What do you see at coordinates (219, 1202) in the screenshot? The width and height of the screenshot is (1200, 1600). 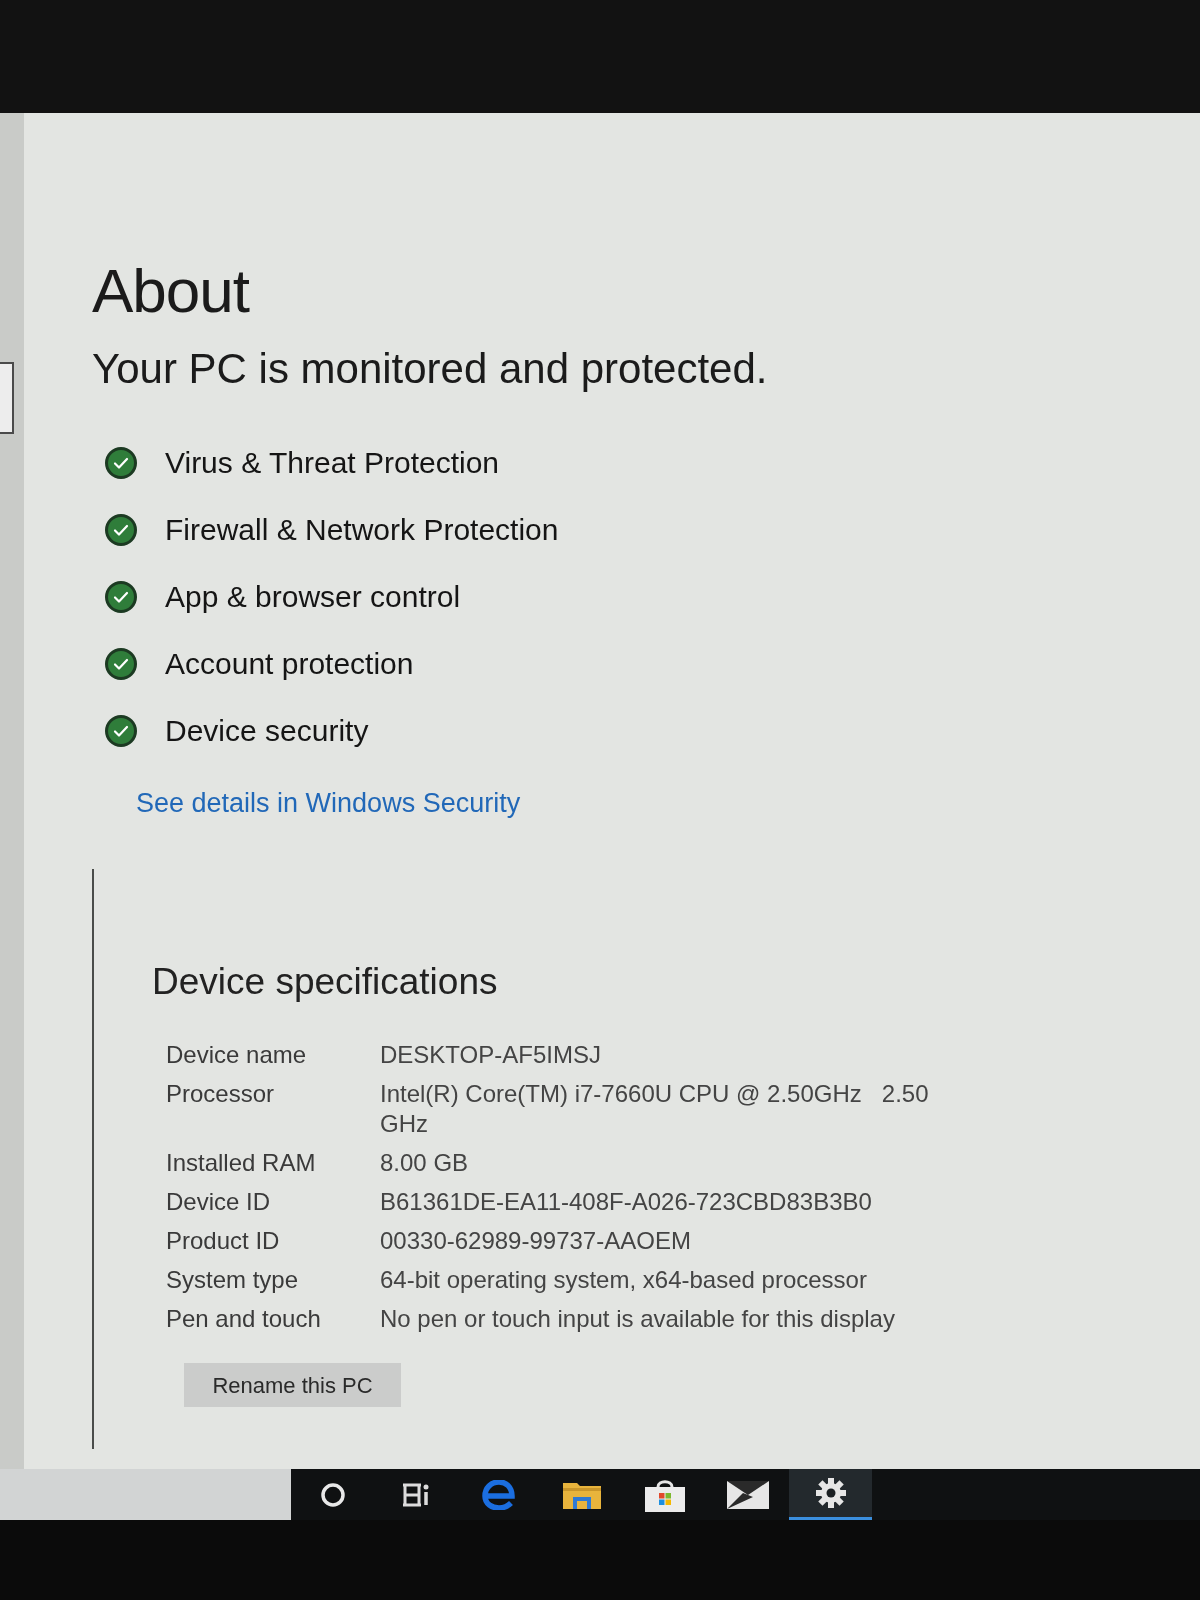 I see `spec-label: Device ID` at bounding box center [219, 1202].